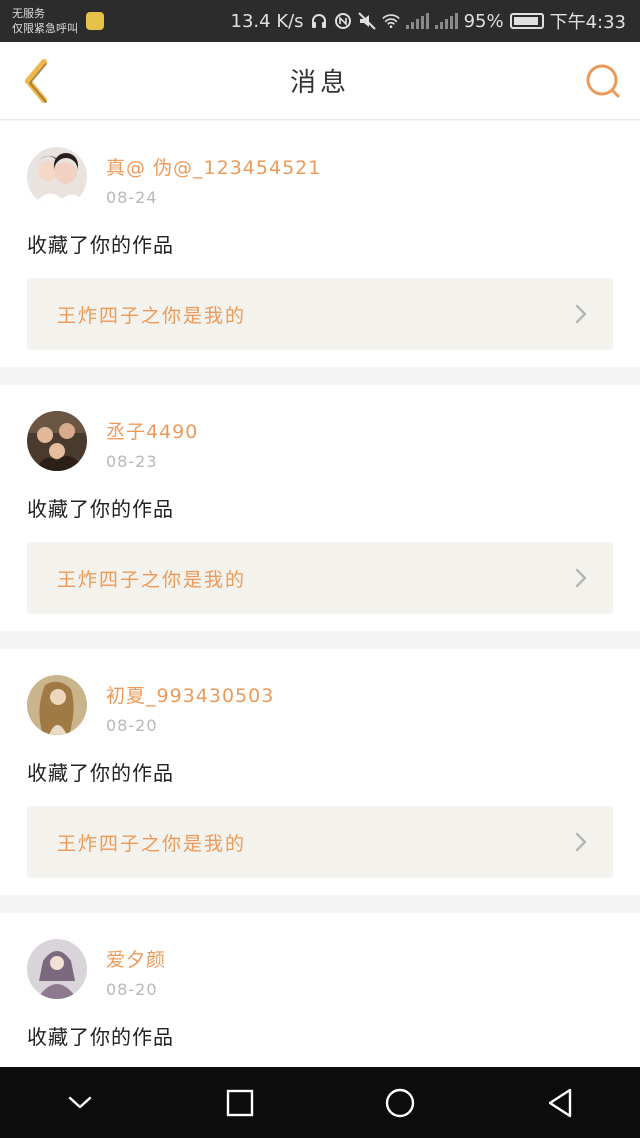 The image size is (640, 1138). Describe the element at coordinates (28, 13) in the screenshot. I see `carrier-line-1: 无服务` at that location.